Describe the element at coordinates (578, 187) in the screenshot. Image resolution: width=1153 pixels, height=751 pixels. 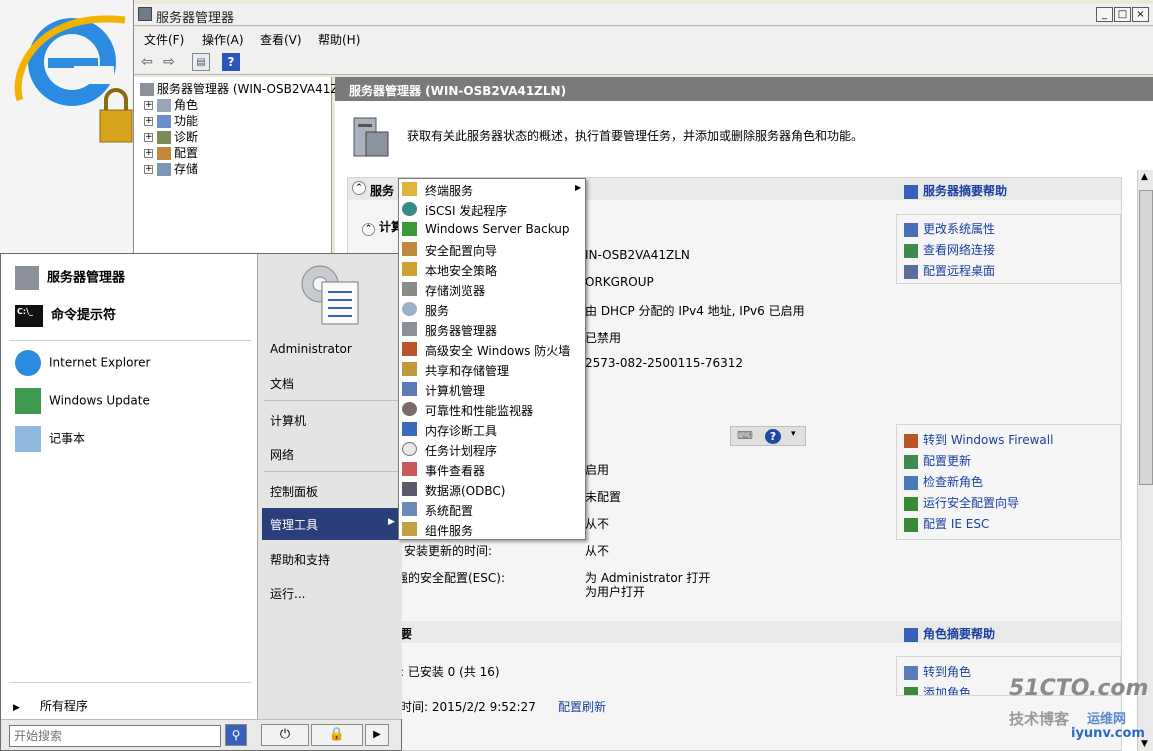
I see `submenu-arrow-icon: ▶` at that location.